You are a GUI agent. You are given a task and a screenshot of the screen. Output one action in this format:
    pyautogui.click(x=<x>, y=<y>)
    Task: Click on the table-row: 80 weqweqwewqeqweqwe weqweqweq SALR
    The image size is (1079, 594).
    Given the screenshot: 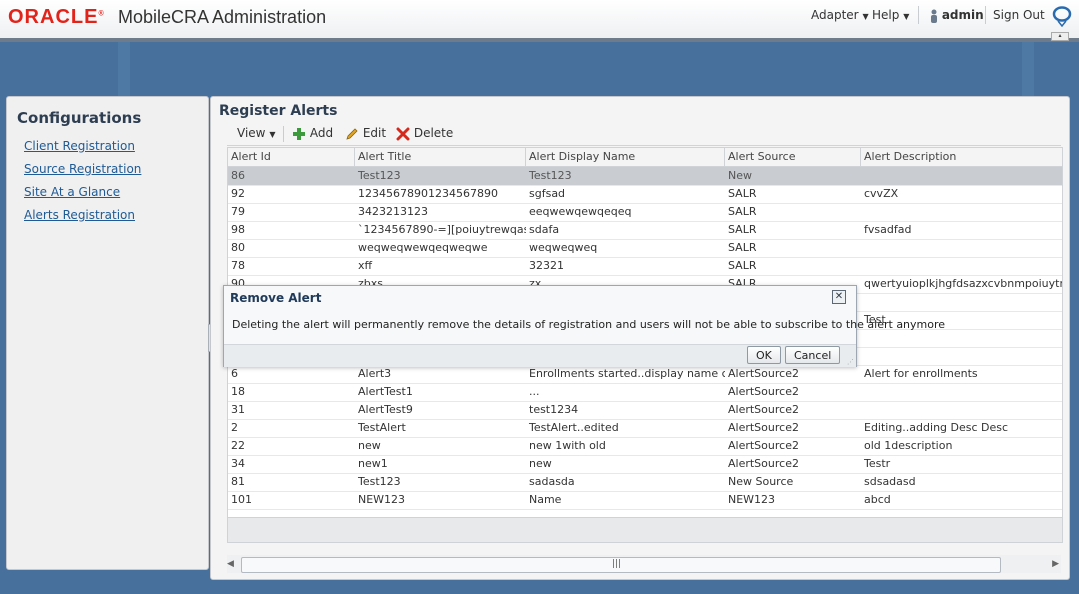 What is the action you would take?
    pyautogui.click(x=645, y=248)
    